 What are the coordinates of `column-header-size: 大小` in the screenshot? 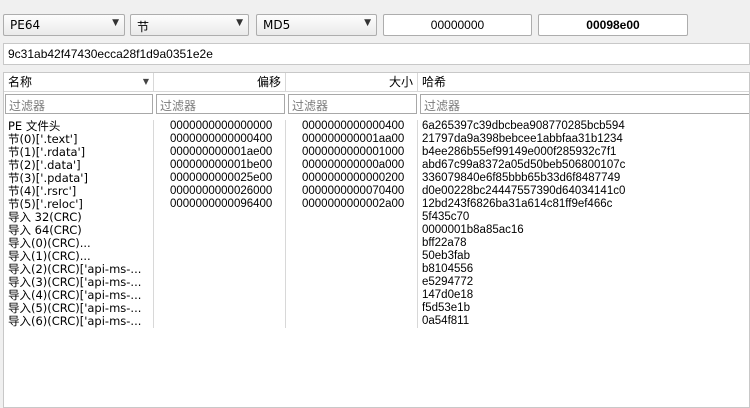 It's located at (352, 82).